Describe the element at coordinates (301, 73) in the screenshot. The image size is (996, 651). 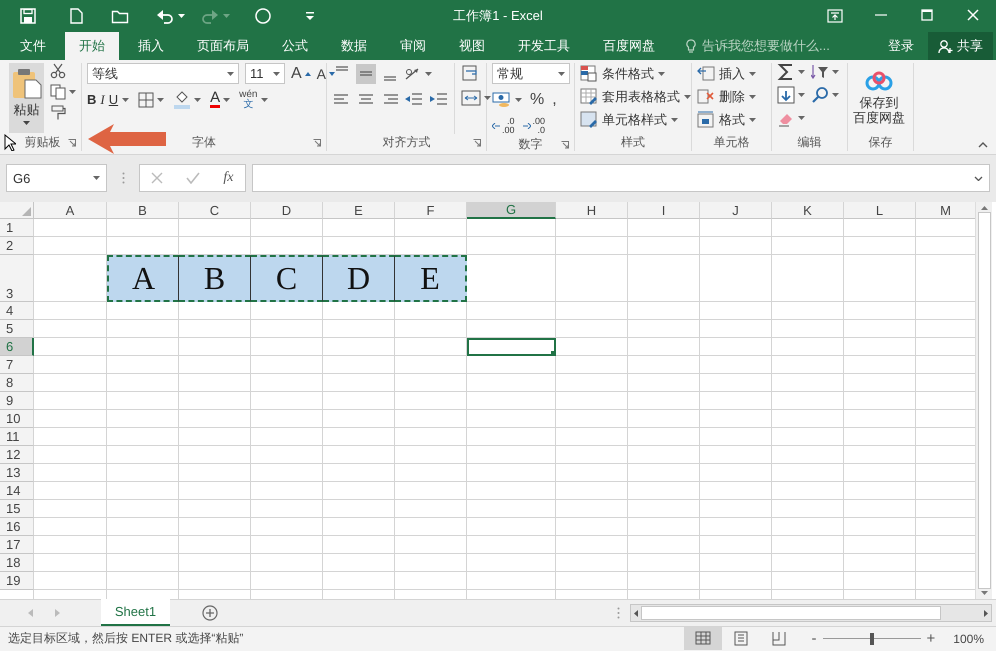
I see `grow-font-button: A` at that location.